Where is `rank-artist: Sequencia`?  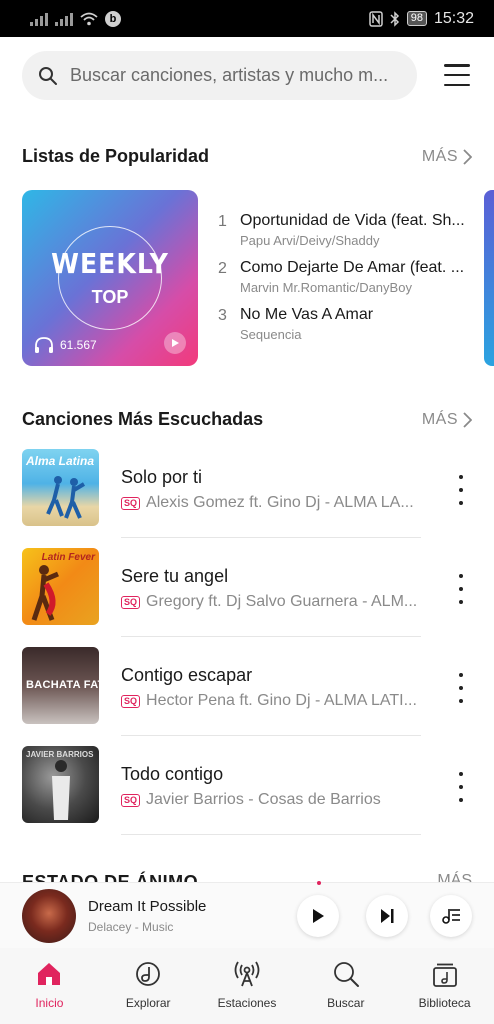 rank-artist: Sequencia is located at coordinates (271, 334).